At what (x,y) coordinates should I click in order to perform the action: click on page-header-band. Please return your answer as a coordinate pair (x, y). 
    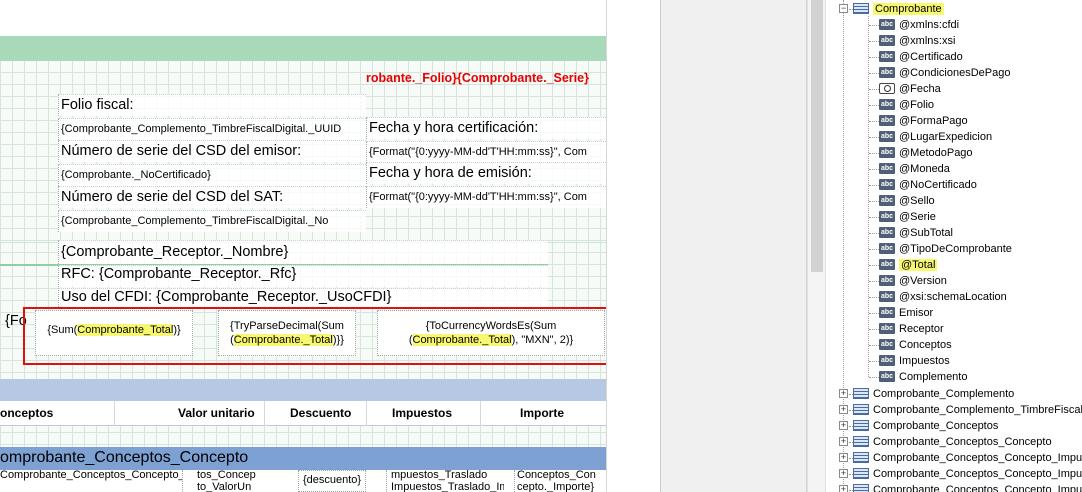
    Looking at the image, I should click on (303, 48).